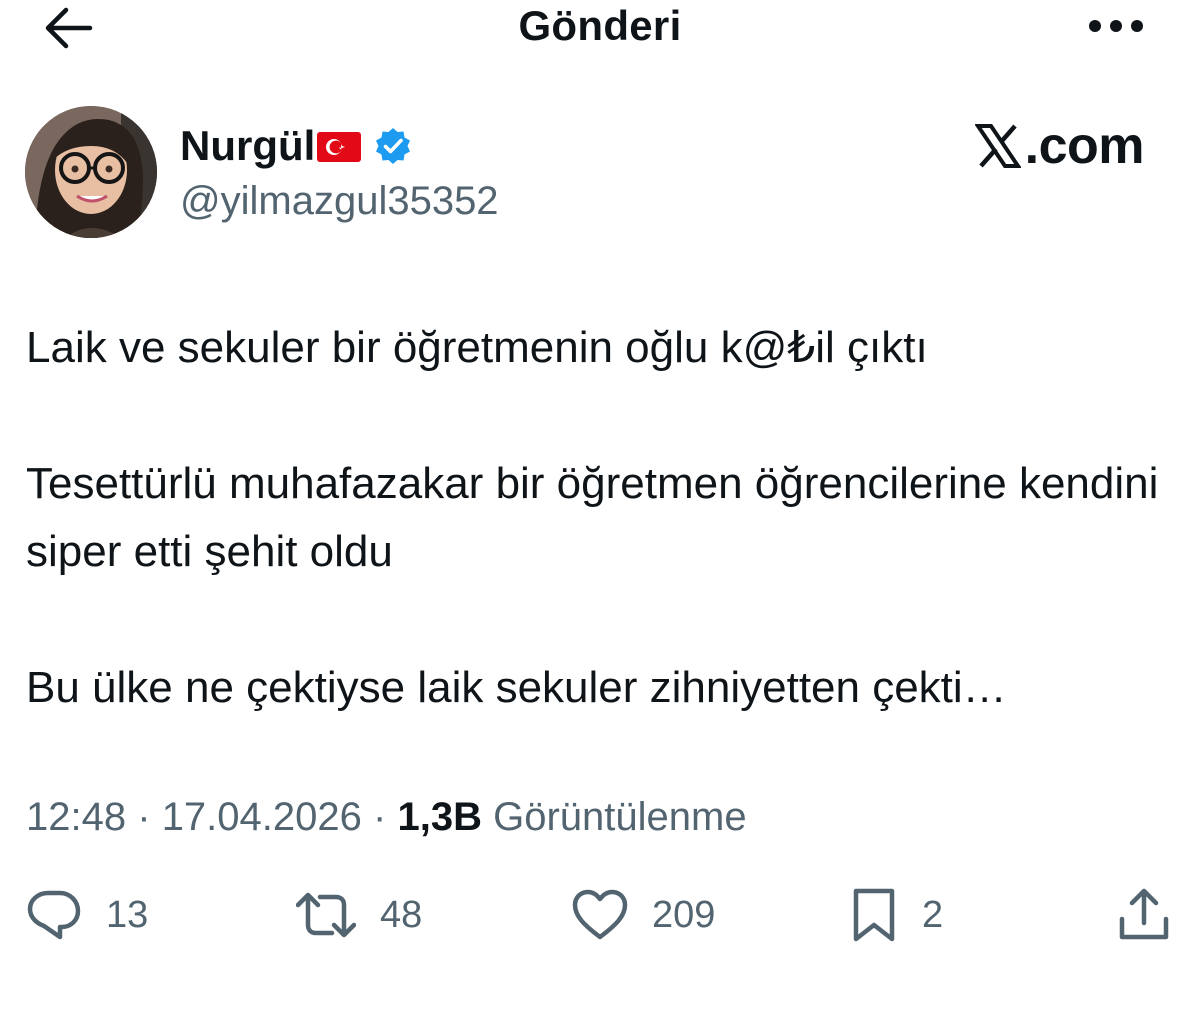 The image size is (1200, 1012). What do you see at coordinates (247, 146) in the screenshot?
I see `author-name: Nurgül` at bounding box center [247, 146].